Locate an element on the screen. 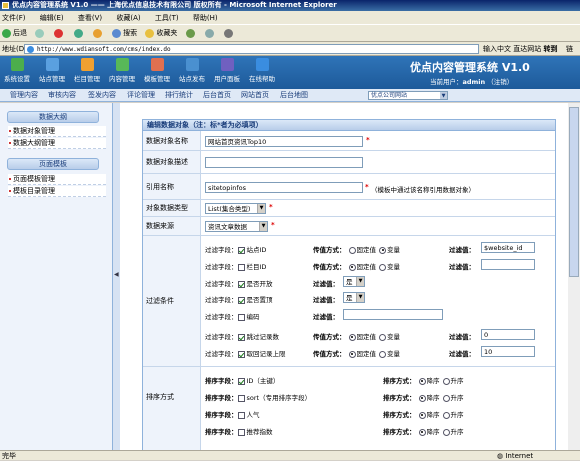  filter-is-open-select: 是 ▼ is located at coordinates (354, 281).